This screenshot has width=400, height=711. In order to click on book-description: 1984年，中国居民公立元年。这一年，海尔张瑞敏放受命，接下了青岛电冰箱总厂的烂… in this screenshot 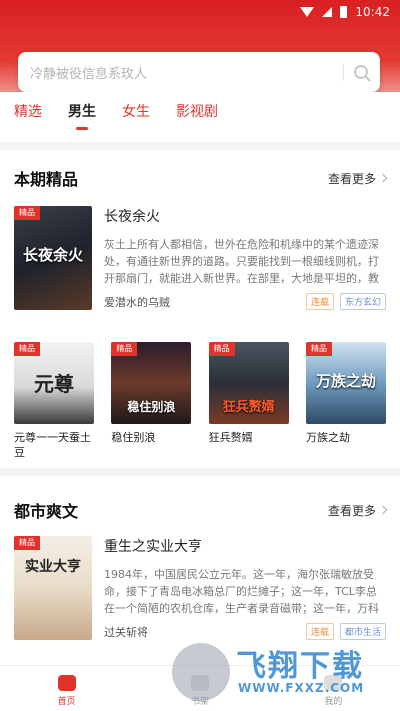, I will do `click(241, 591)`.